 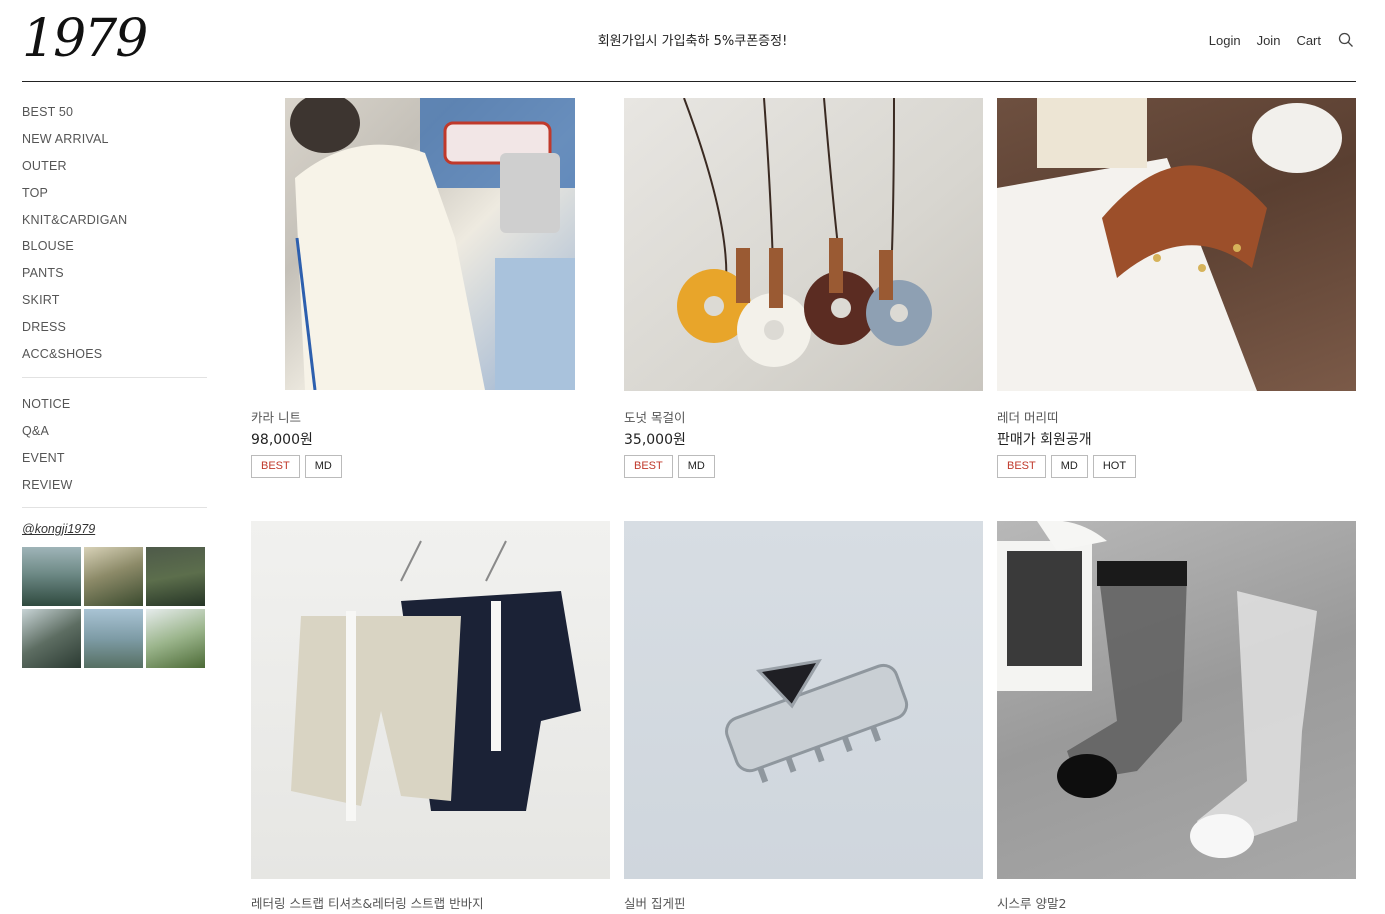 I want to click on join-link: Join, so click(x=1269, y=40).